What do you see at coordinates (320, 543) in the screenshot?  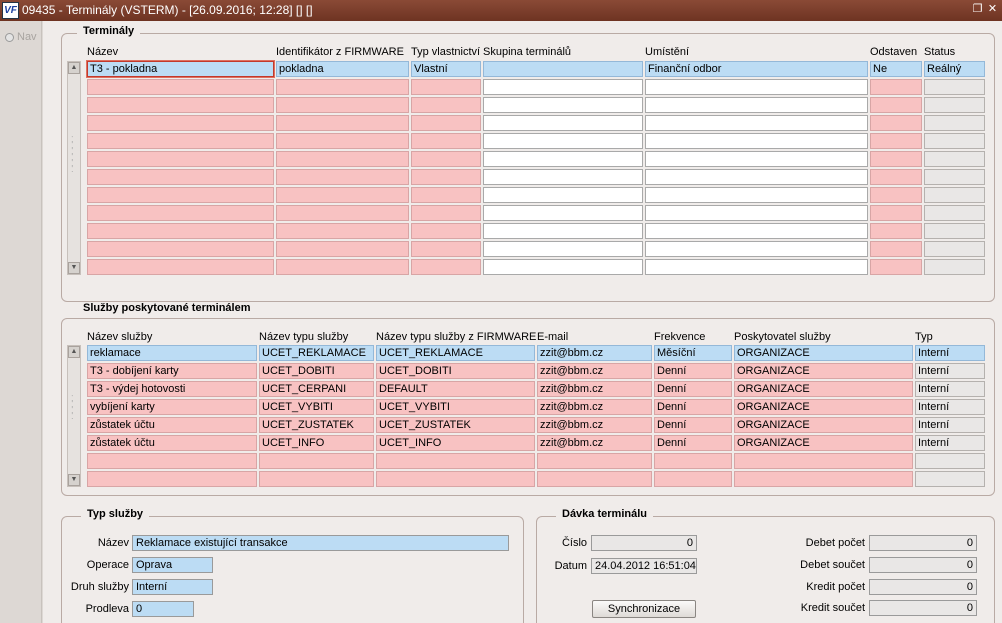 I see `nazev-field: Reklamace existující transakce` at bounding box center [320, 543].